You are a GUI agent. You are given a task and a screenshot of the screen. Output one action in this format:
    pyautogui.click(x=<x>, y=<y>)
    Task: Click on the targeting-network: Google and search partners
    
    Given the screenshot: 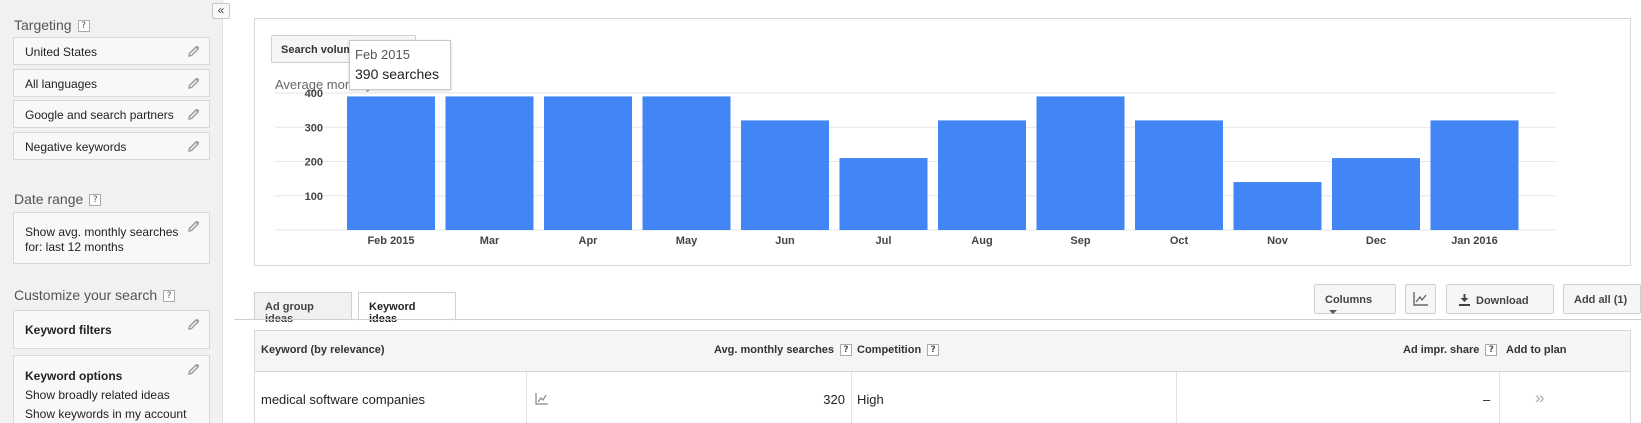 What is the action you would take?
    pyautogui.click(x=111, y=114)
    